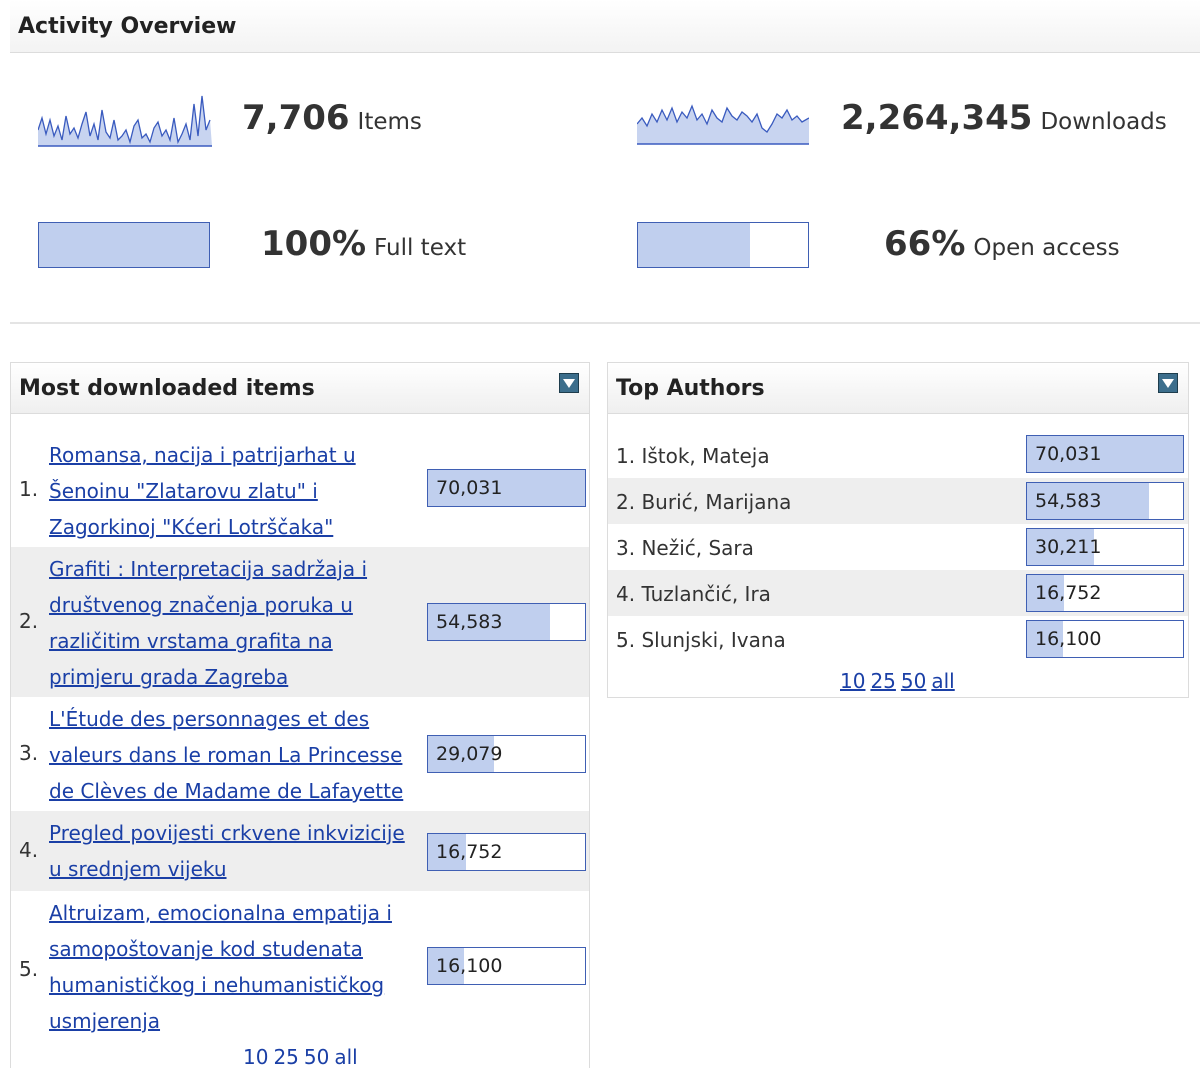  What do you see at coordinates (693, 456) in the screenshot?
I see `author-name: 1. Ištok, Mateja` at bounding box center [693, 456].